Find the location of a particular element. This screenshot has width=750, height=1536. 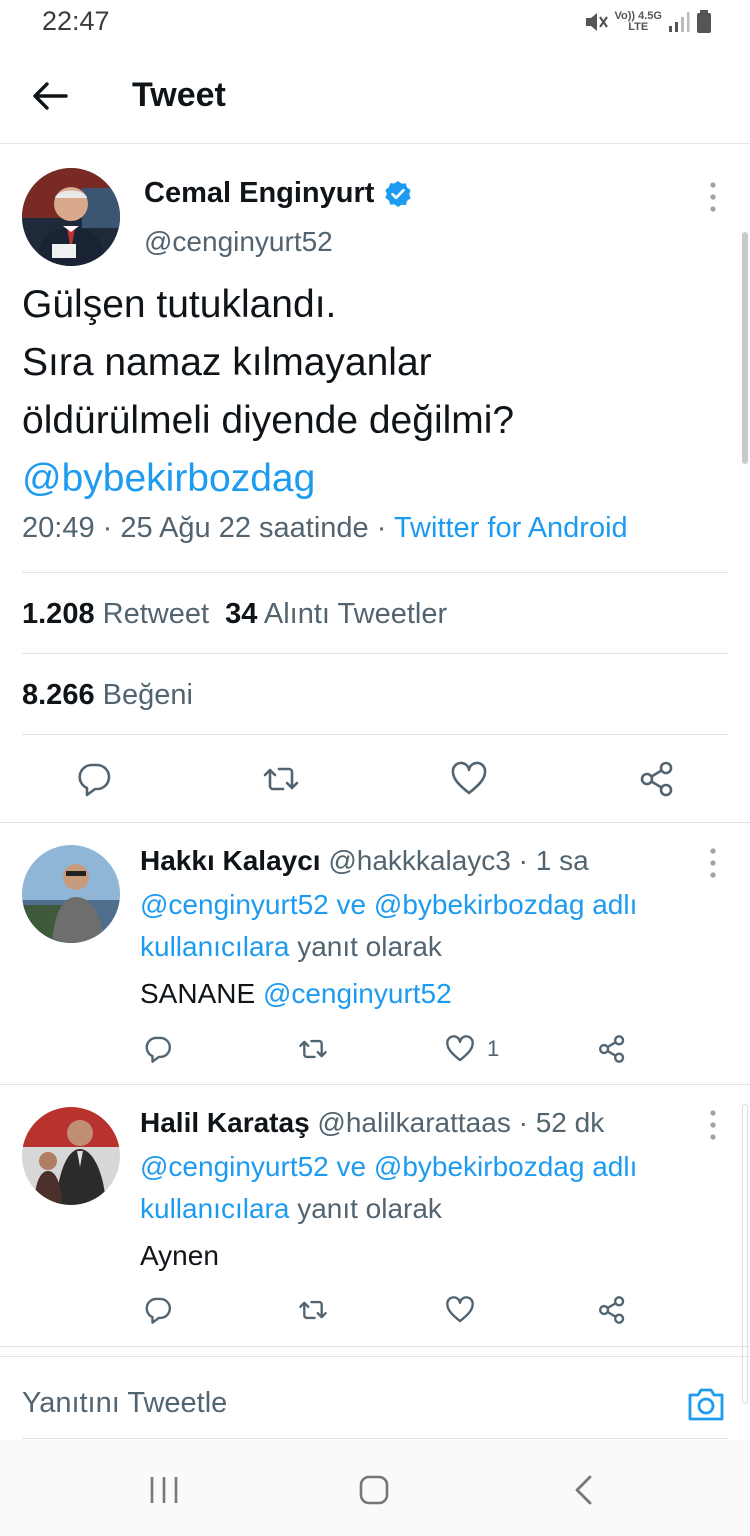

status-icons: Vo)) 4.5G LTE is located at coordinates (647, 22).